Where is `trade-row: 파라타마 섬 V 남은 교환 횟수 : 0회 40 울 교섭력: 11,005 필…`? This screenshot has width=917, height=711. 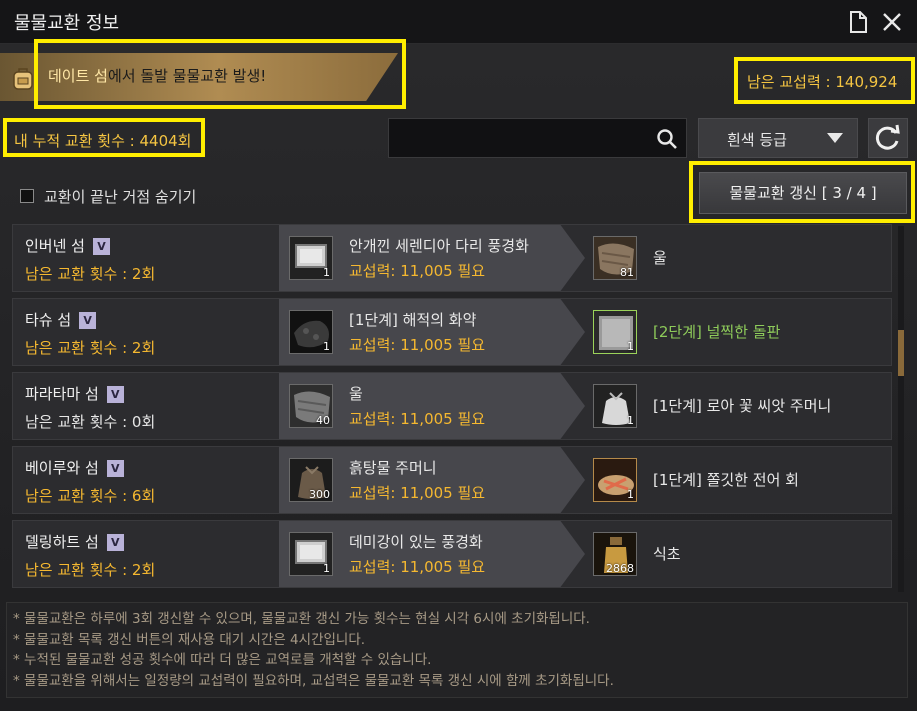 trade-row: 파라타마 섬 V 남은 교환 횟수 : 0회 40 울 교섭력: 11,005 필… is located at coordinates (452, 406).